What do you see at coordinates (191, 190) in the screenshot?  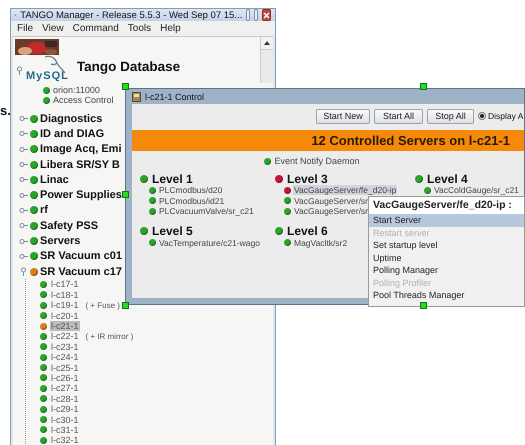 I see `server-item: PLCmodbus/d20` at bounding box center [191, 190].